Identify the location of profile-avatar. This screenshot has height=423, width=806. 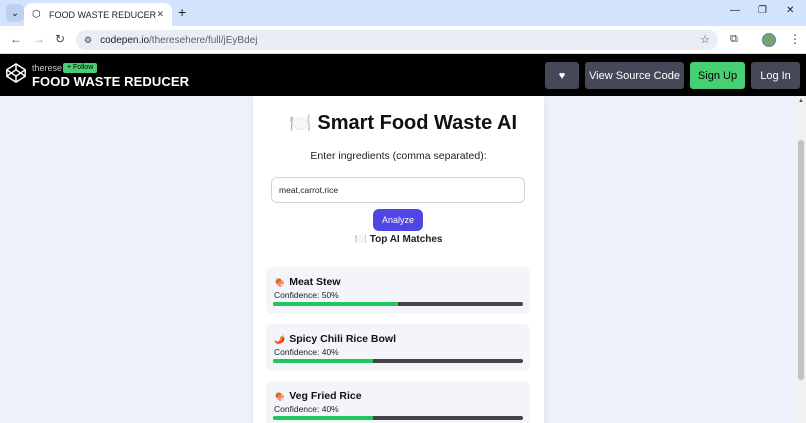
(769, 40).